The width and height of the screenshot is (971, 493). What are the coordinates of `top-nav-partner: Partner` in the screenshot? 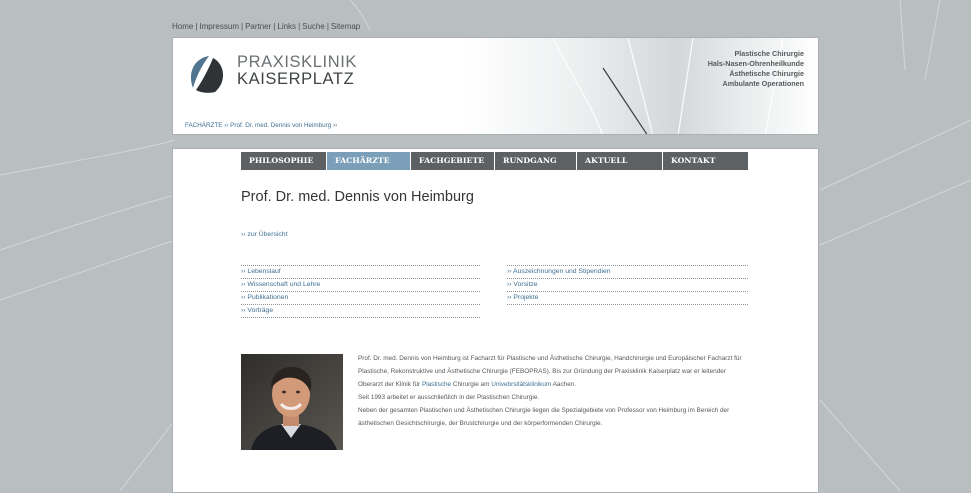 It's located at (258, 26).